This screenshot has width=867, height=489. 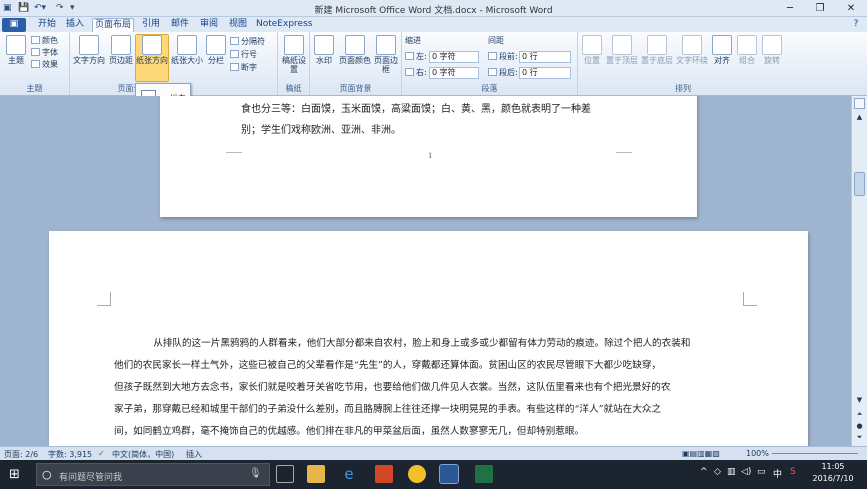 I want to click on office-button: ▣, so click(x=14, y=25).